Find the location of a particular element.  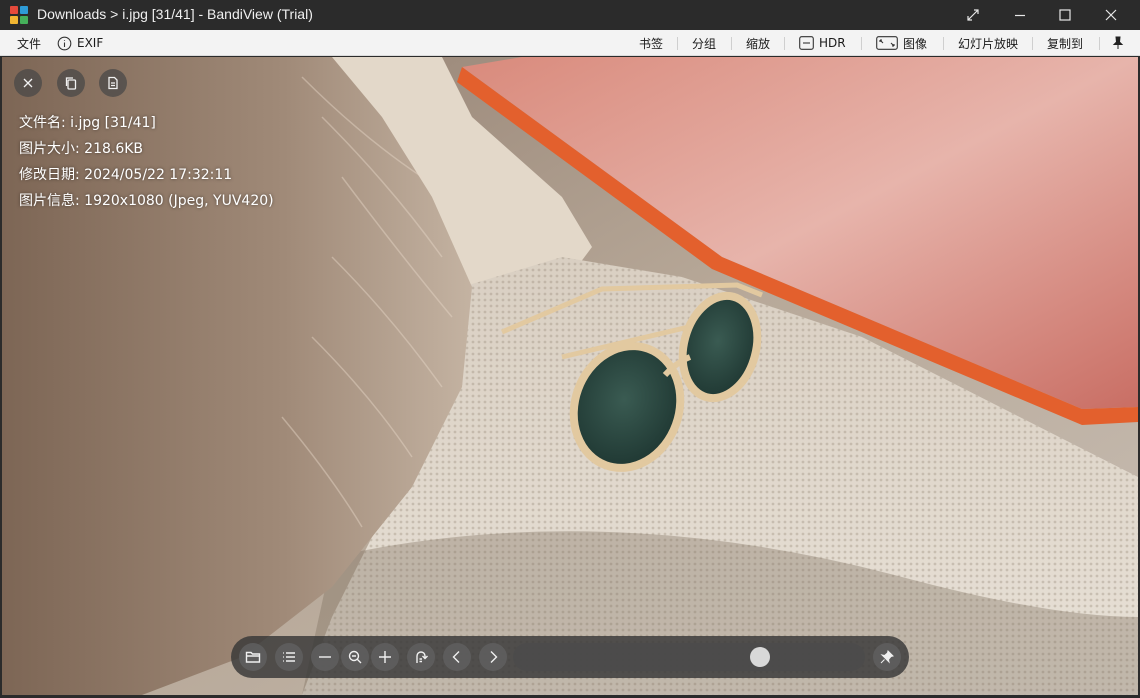

minimize-icon is located at coordinates (1020, 15).